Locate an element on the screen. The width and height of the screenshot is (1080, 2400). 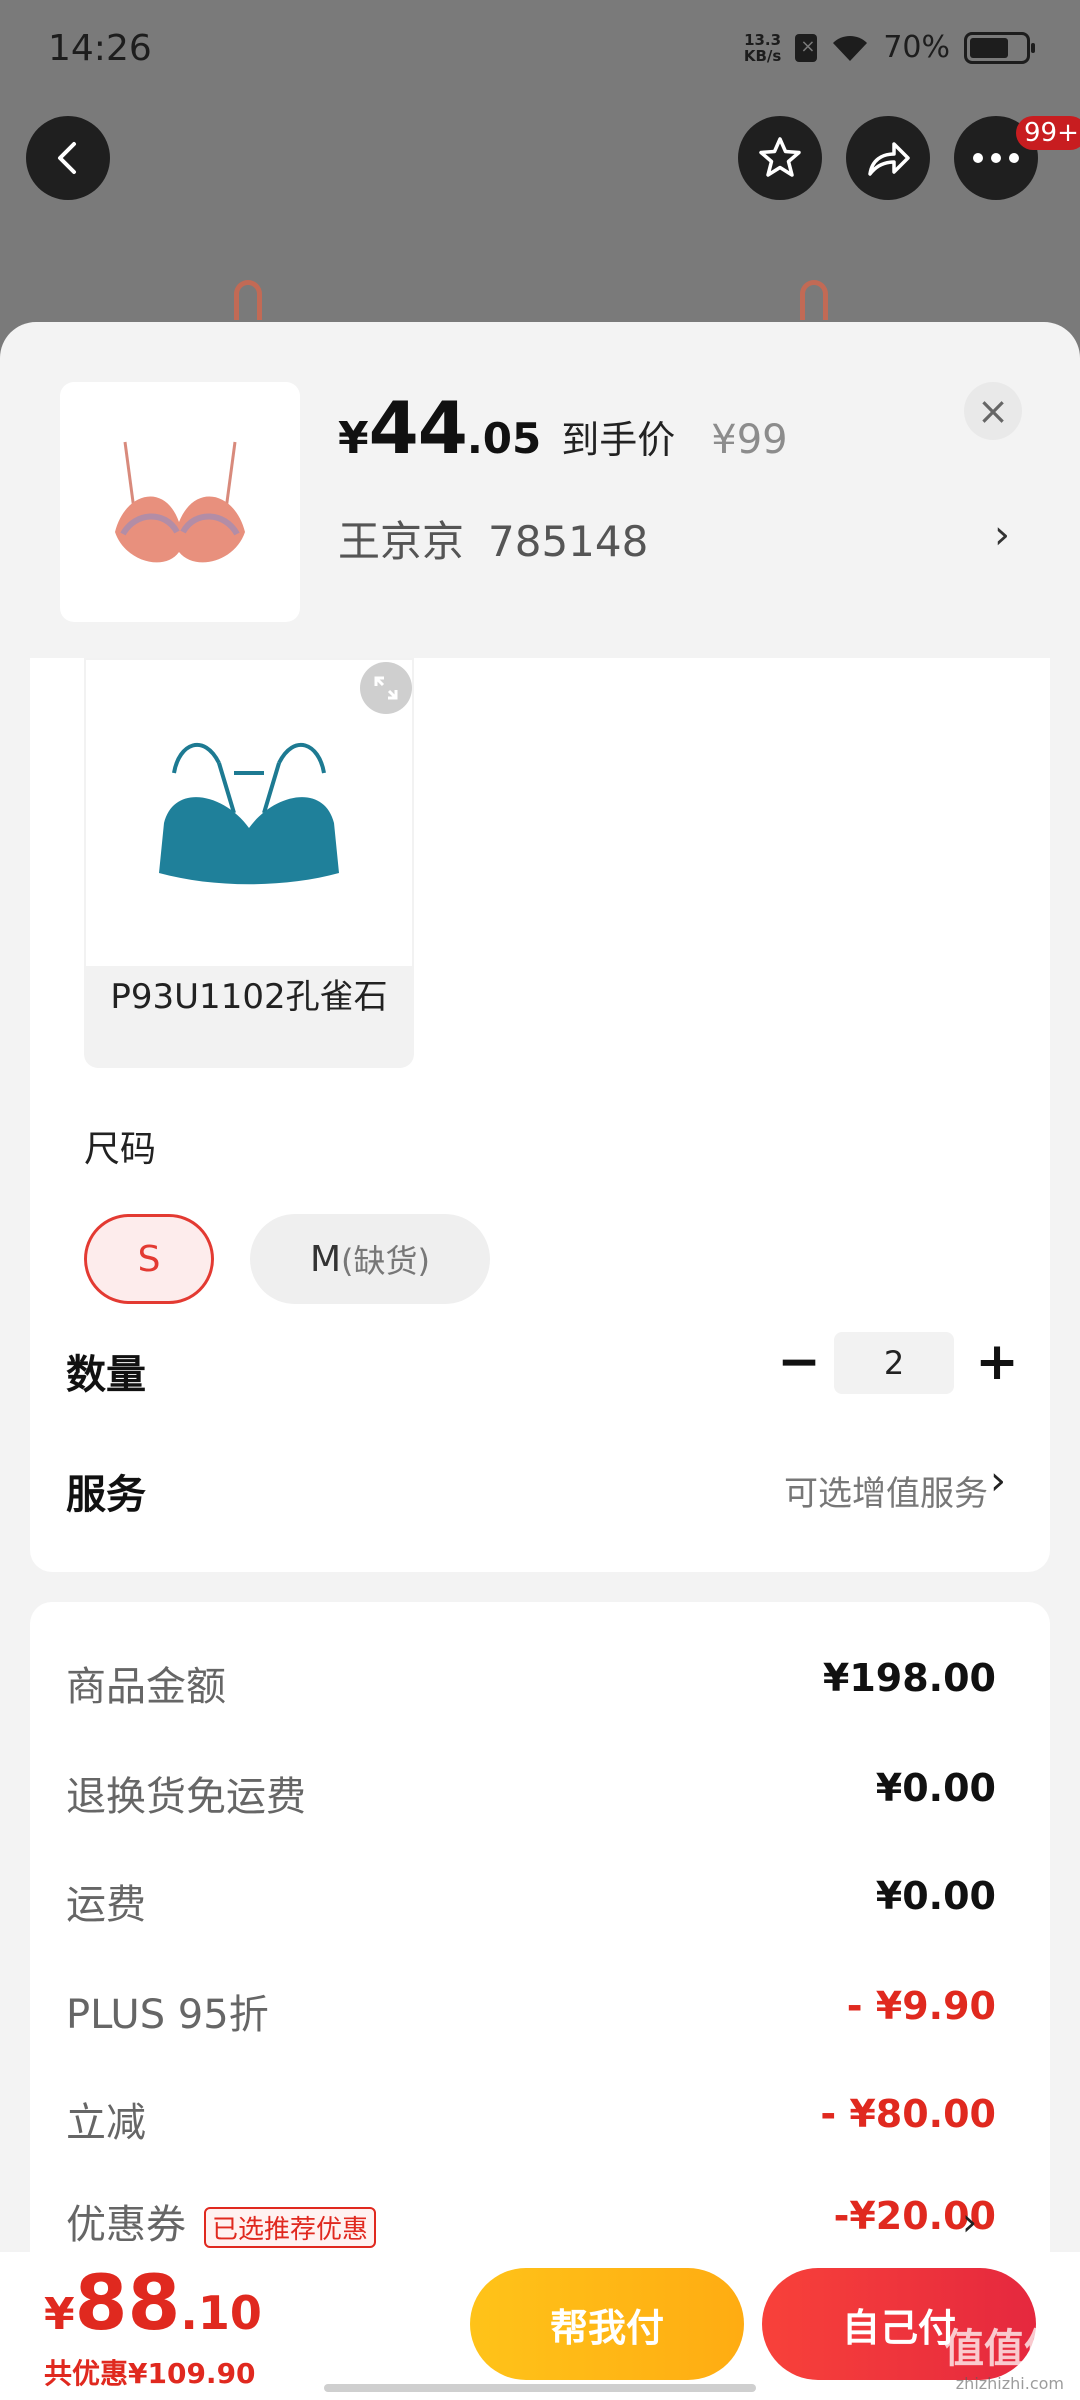
more-dots-icon is located at coordinates (996, 158).